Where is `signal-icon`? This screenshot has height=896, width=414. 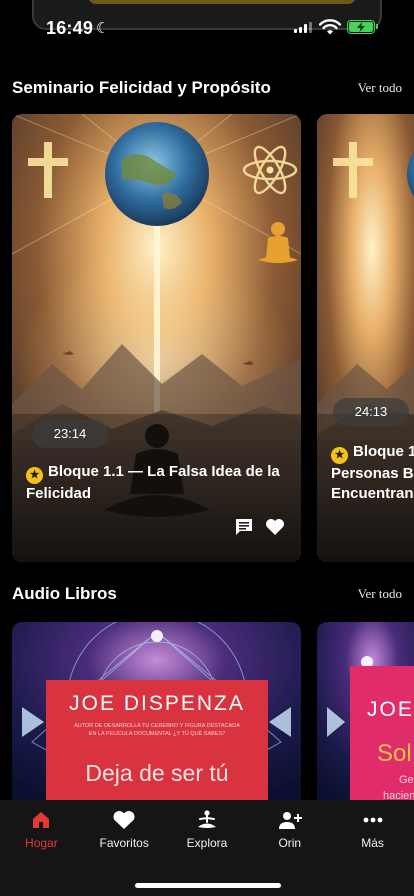 signal-icon is located at coordinates (303, 27).